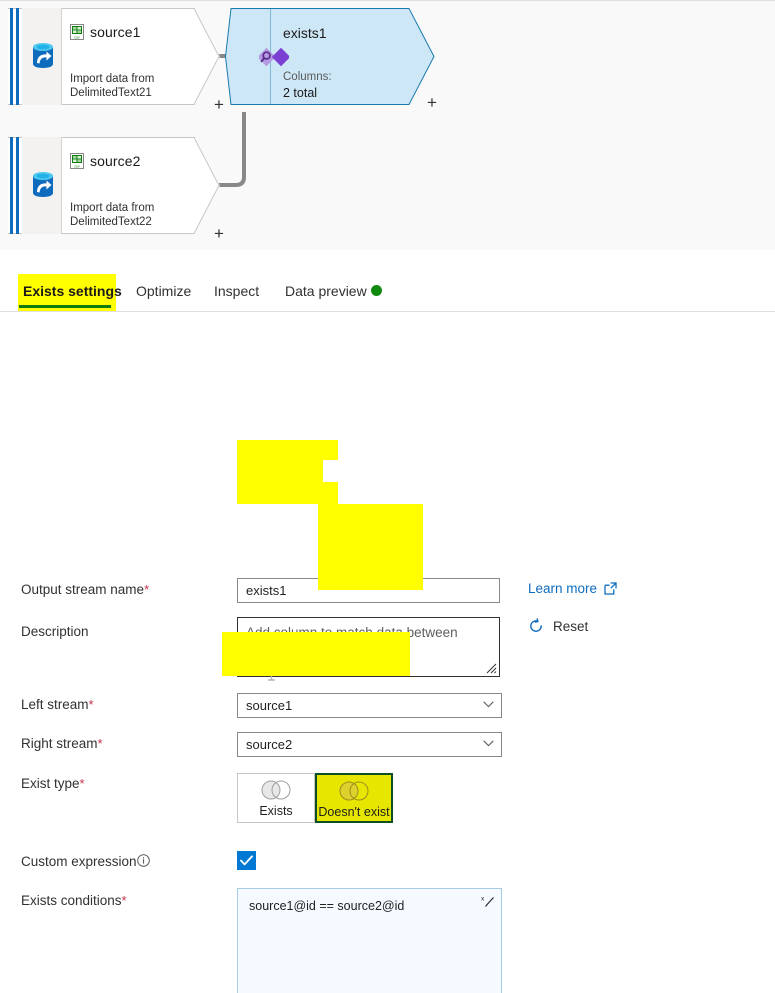 This screenshot has height=993, width=775. I want to click on left-stream-dropdown: source1, so click(369, 705).